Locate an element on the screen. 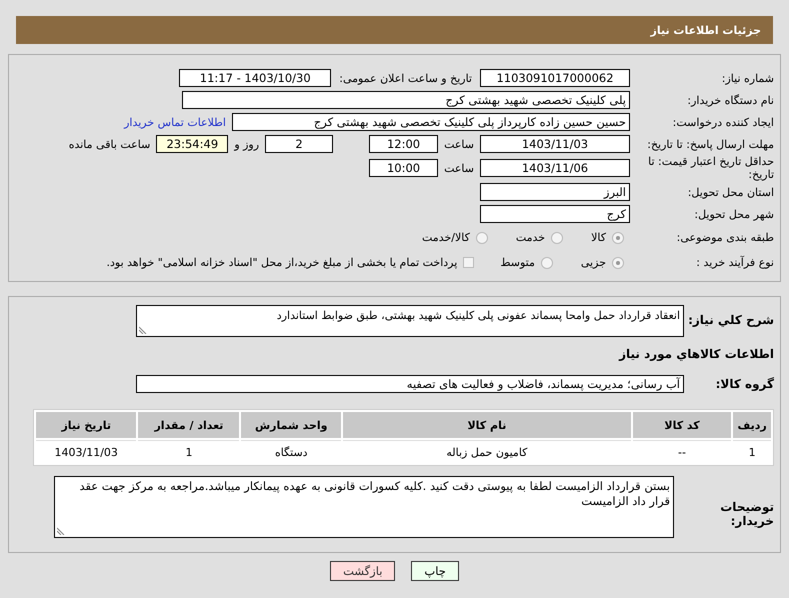 The height and width of the screenshot is (598, 789). city-field: کرج is located at coordinates (555, 214).